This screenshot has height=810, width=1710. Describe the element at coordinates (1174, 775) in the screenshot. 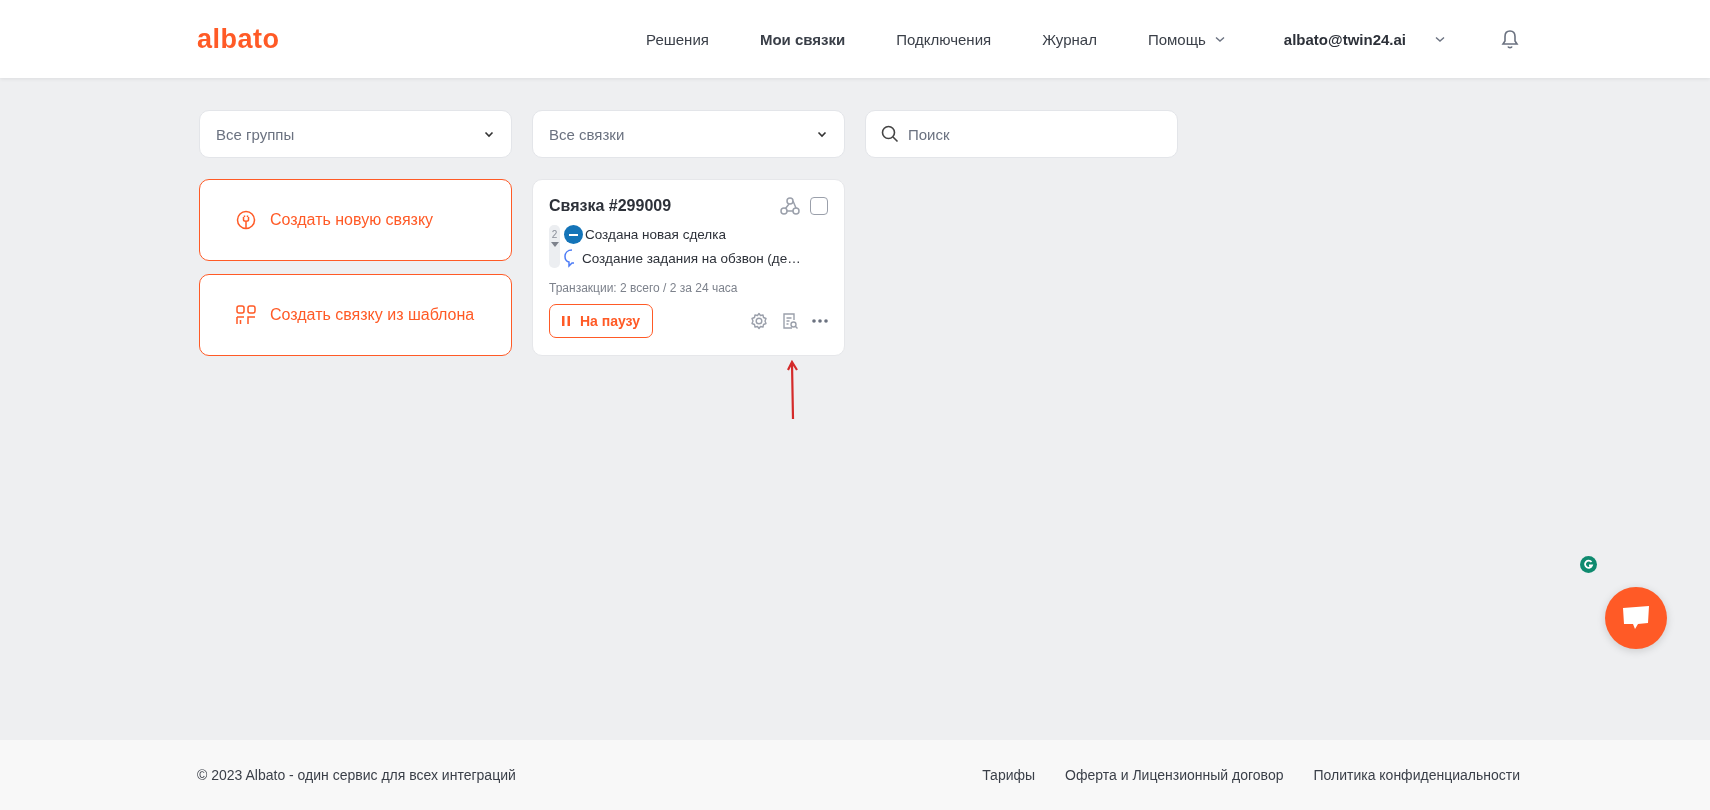

I see `footer-link: Оферта и Лицензионный договор` at that location.